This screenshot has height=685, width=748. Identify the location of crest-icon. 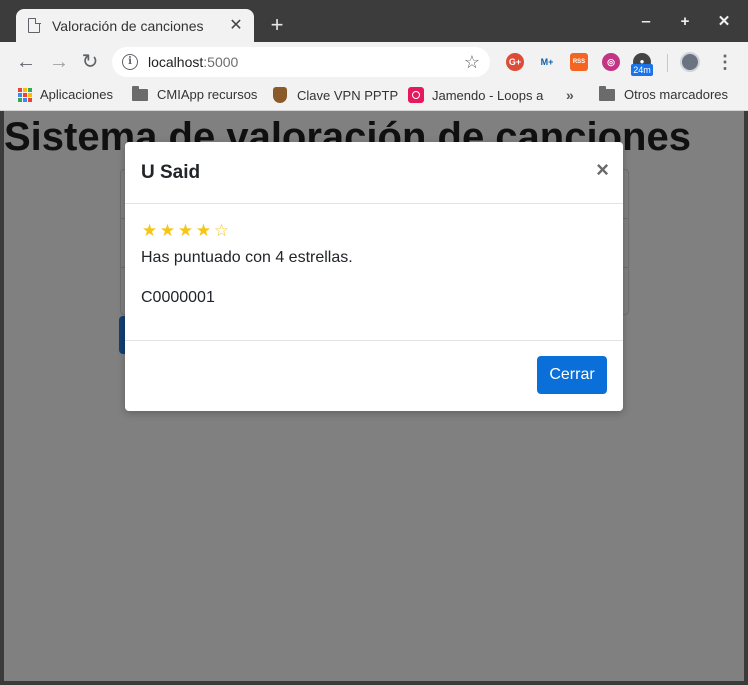
(280, 95).